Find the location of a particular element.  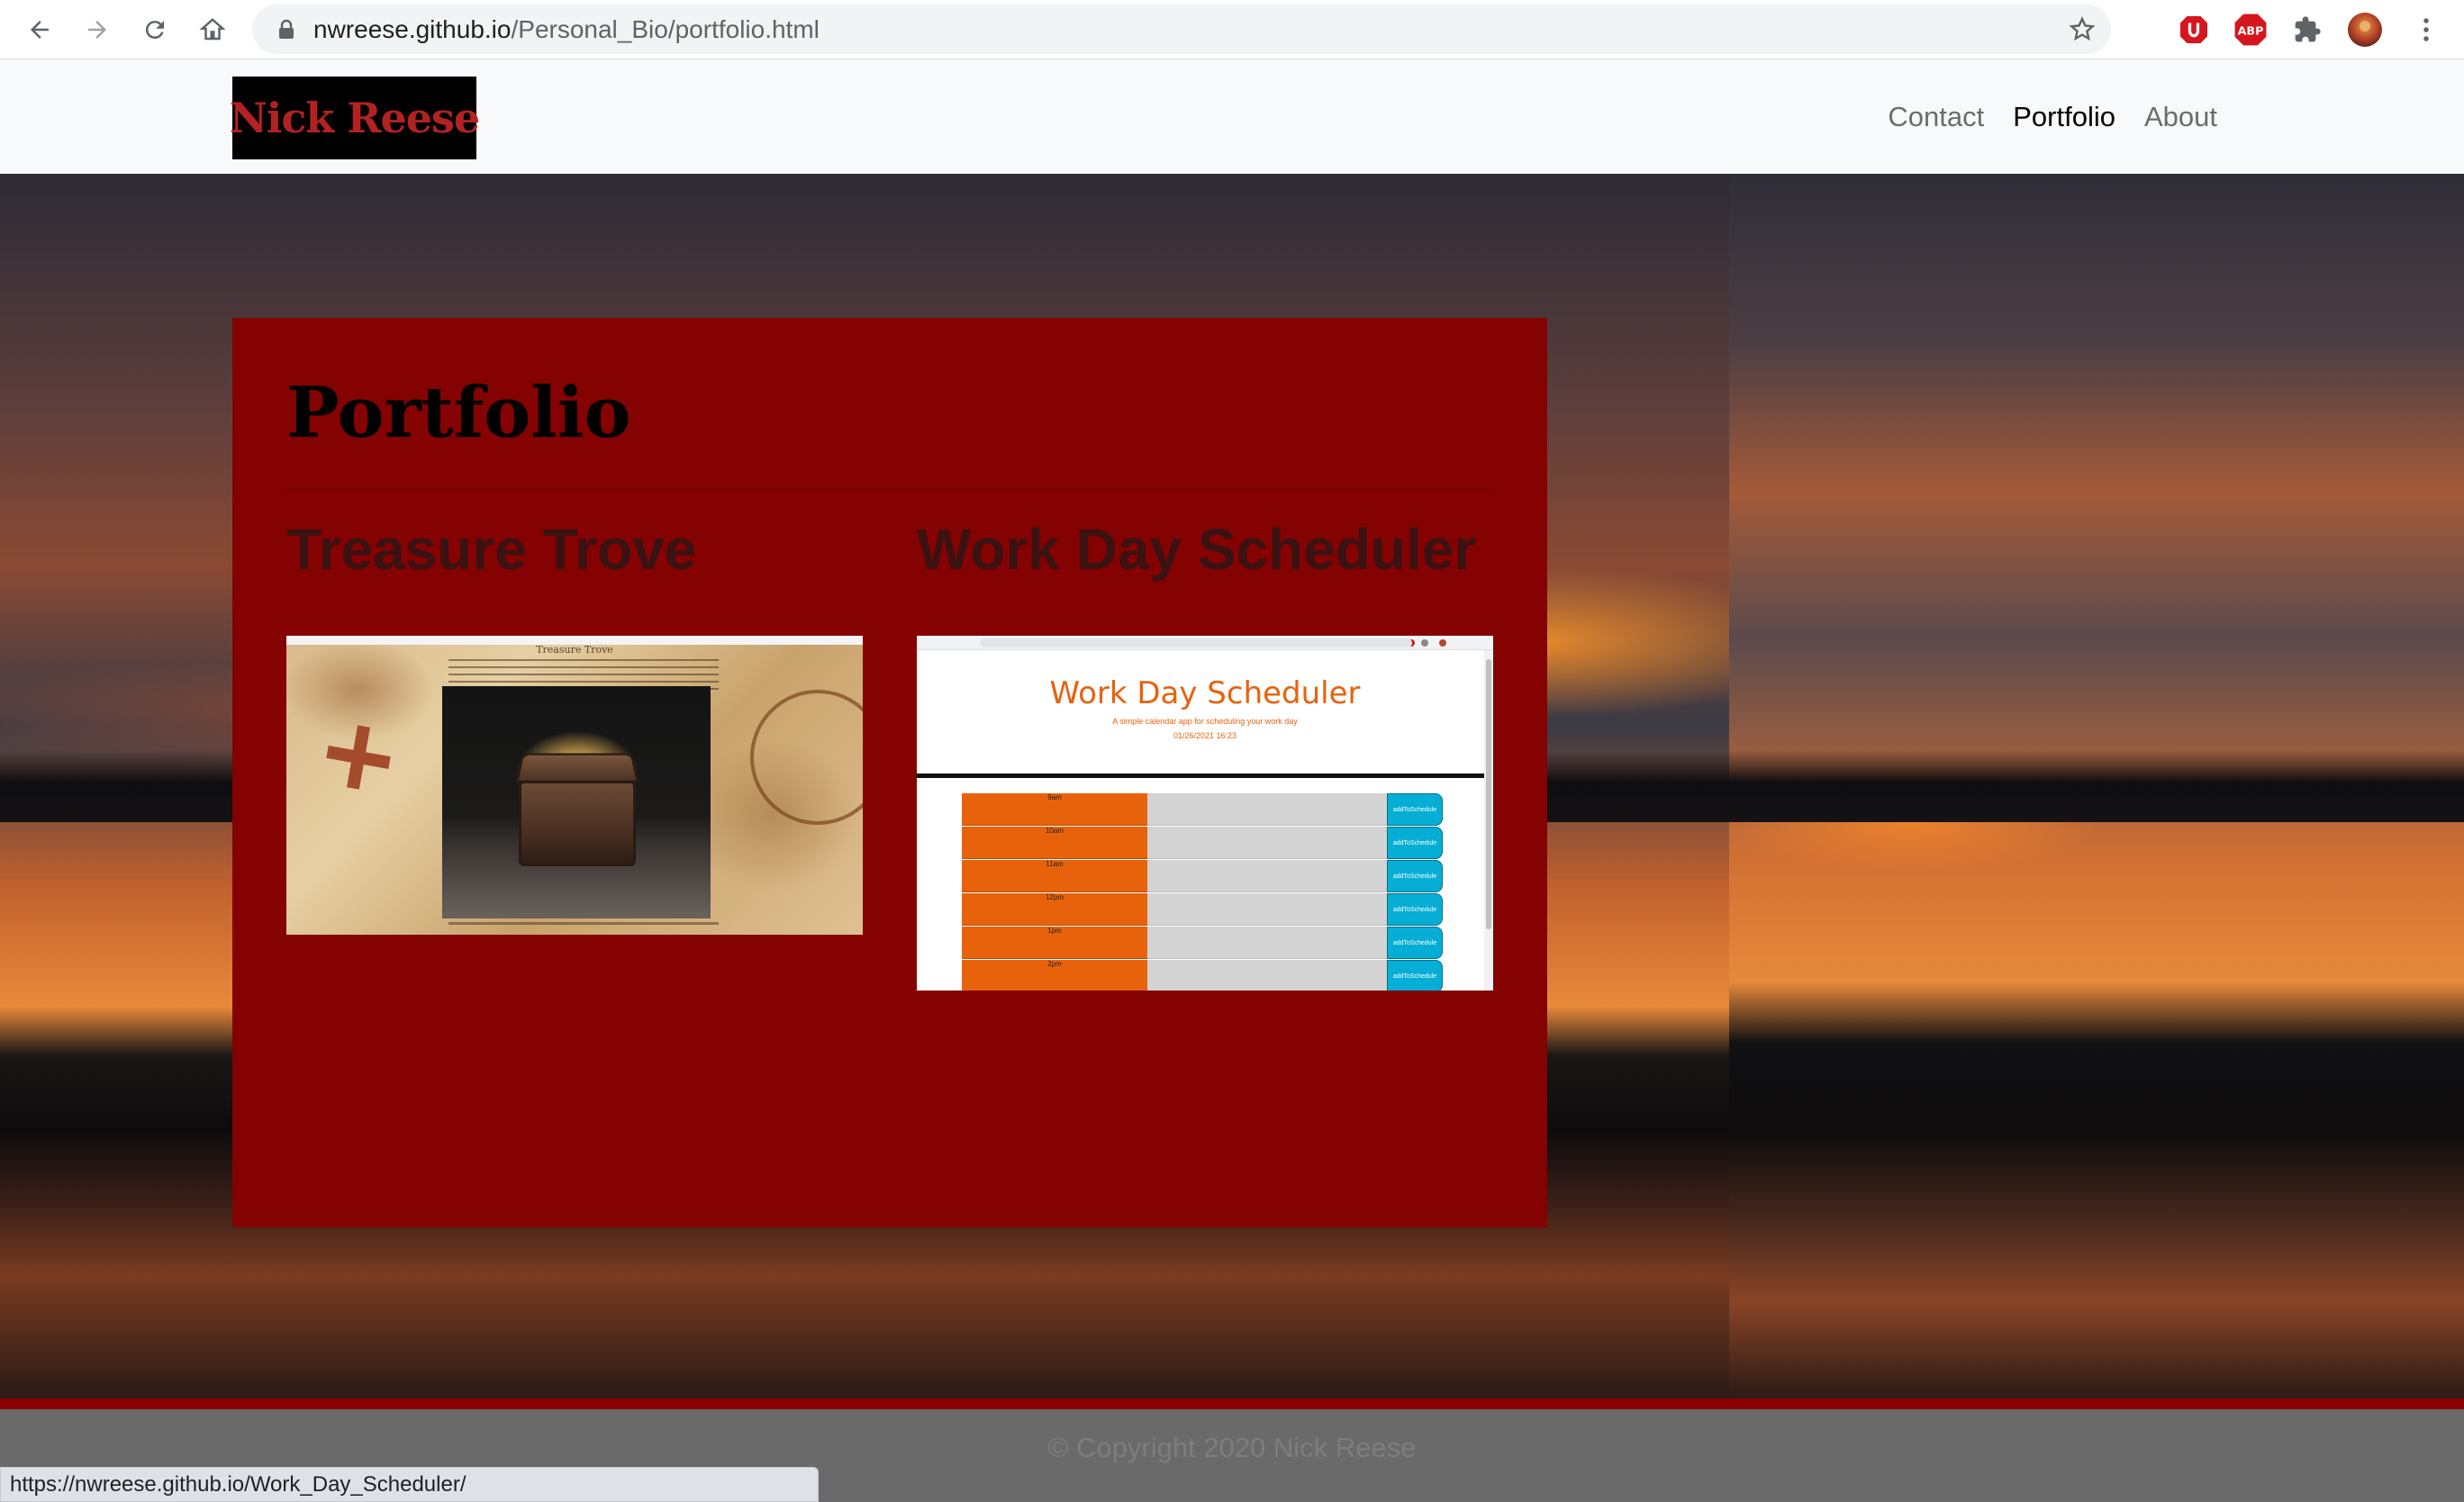

thumbnail-browser-bar is located at coordinates (1205, 643).